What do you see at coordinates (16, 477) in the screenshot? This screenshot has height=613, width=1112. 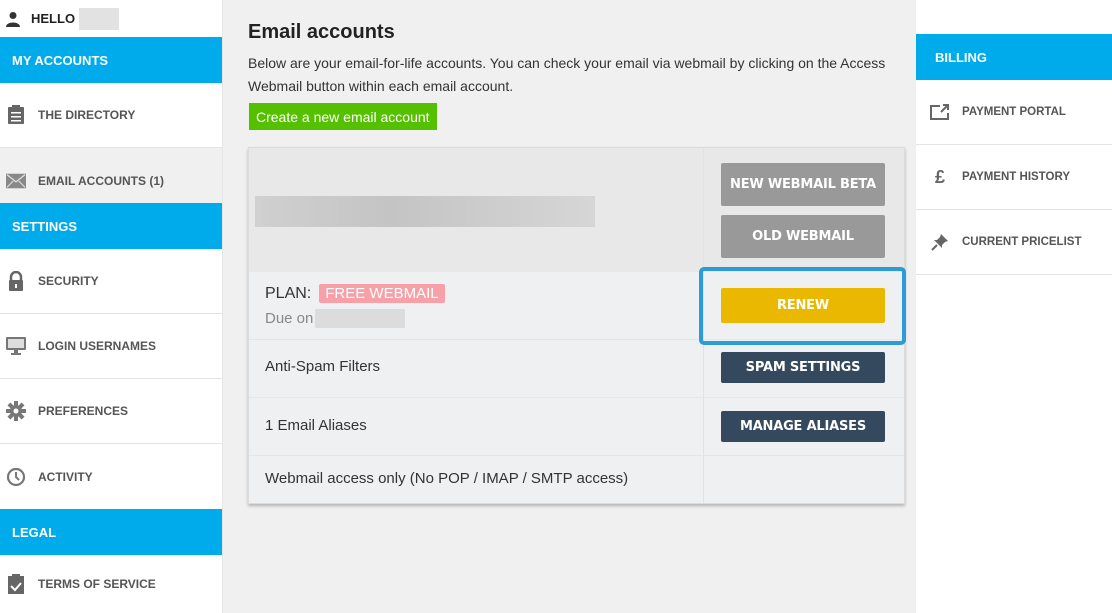 I see `clock-icon` at bounding box center [16, 477].